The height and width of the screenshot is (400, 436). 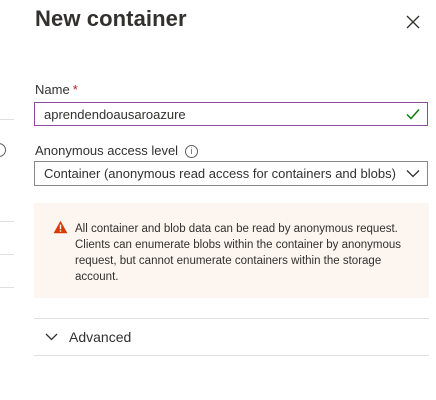 What do you see at coordinates (60, 227) in the screenshot?
I see `warning-icon` at bounding box center [60, 227].